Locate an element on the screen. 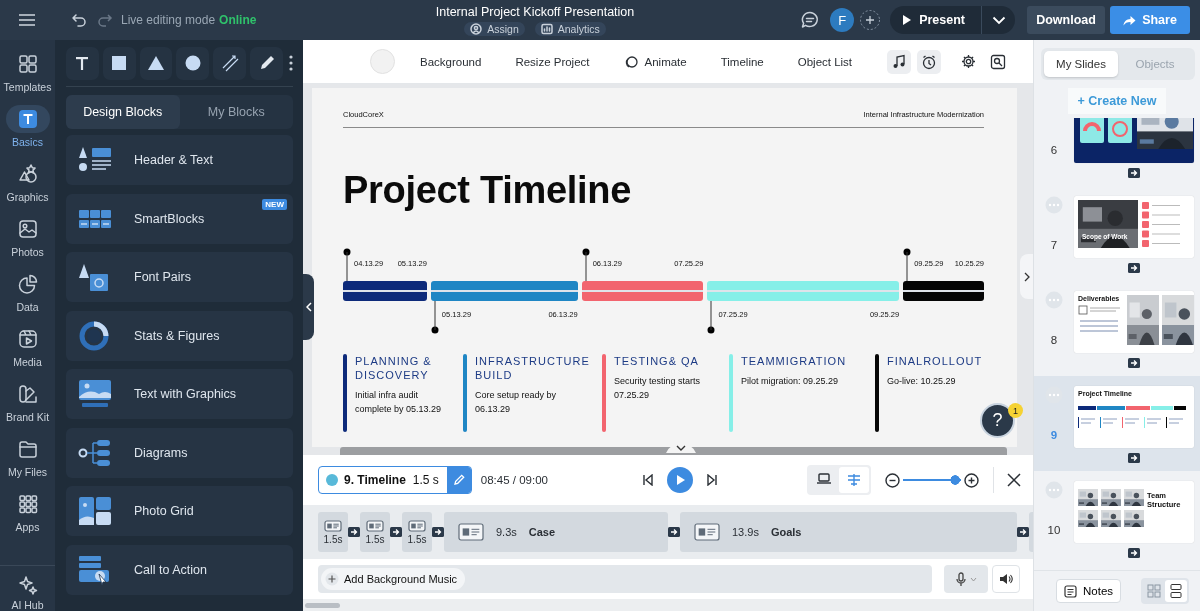 This screenshot has width=1200, height=611. phase-text: Security testing starts 07.25.29 is located at coordinates (658, 388).